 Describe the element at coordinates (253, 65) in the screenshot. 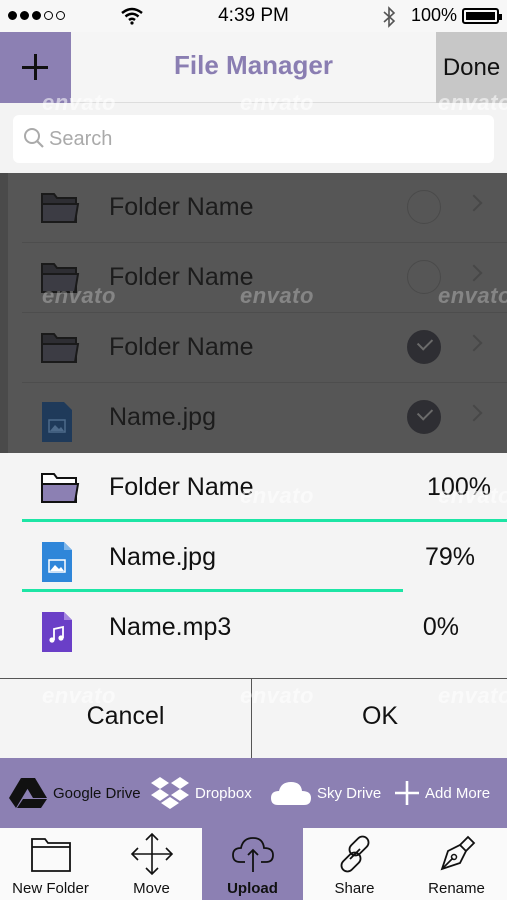

I see `page-title: File Manager` at that location.